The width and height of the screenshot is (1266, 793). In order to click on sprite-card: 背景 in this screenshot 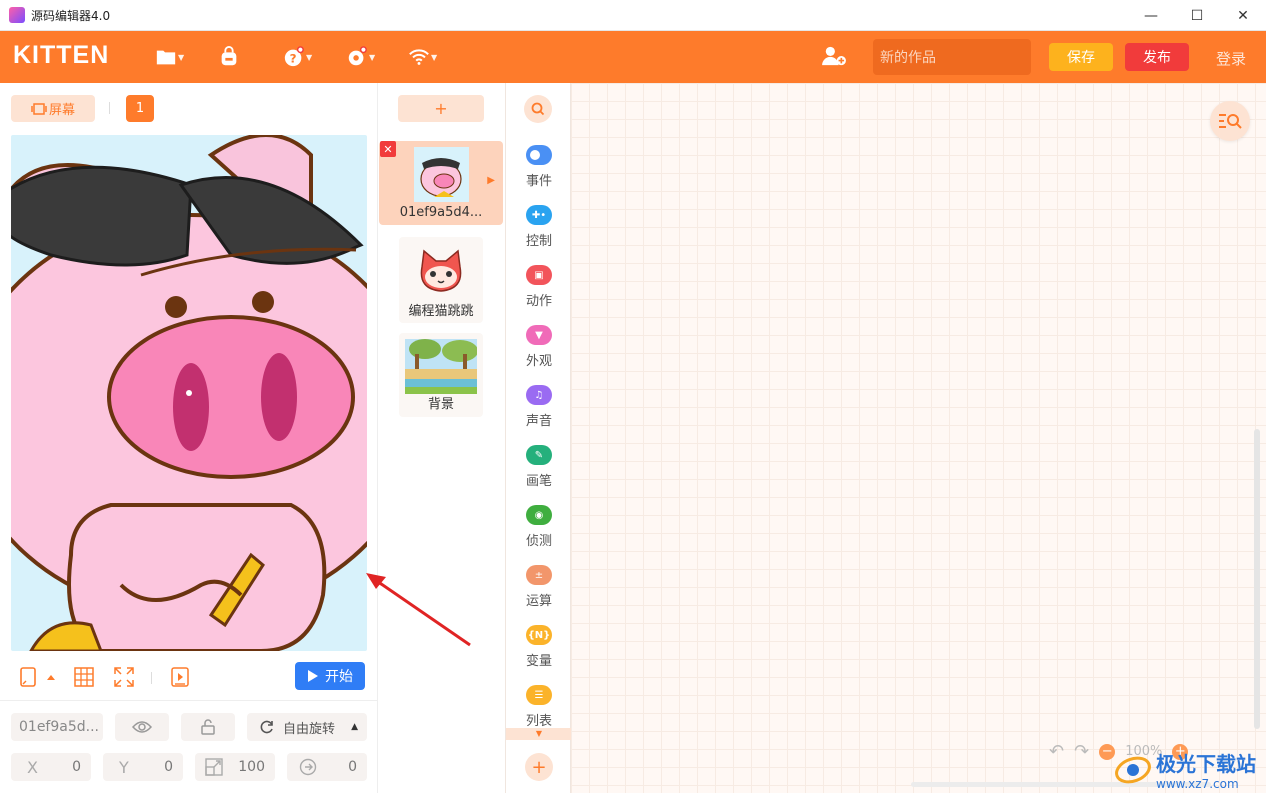, I will do `click(441, 375)`.